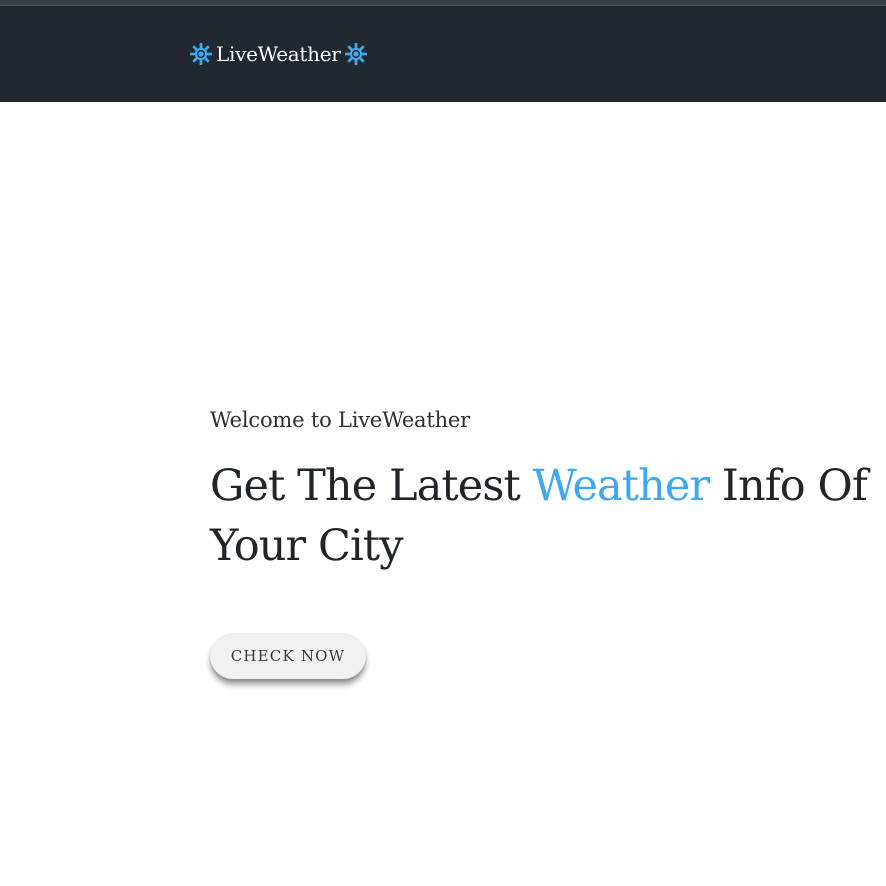 The height and width of the screenshot is (886, 886). I want to click on hero-headline: Get The Latest Weather Info Of Your City, so click(548, 516).